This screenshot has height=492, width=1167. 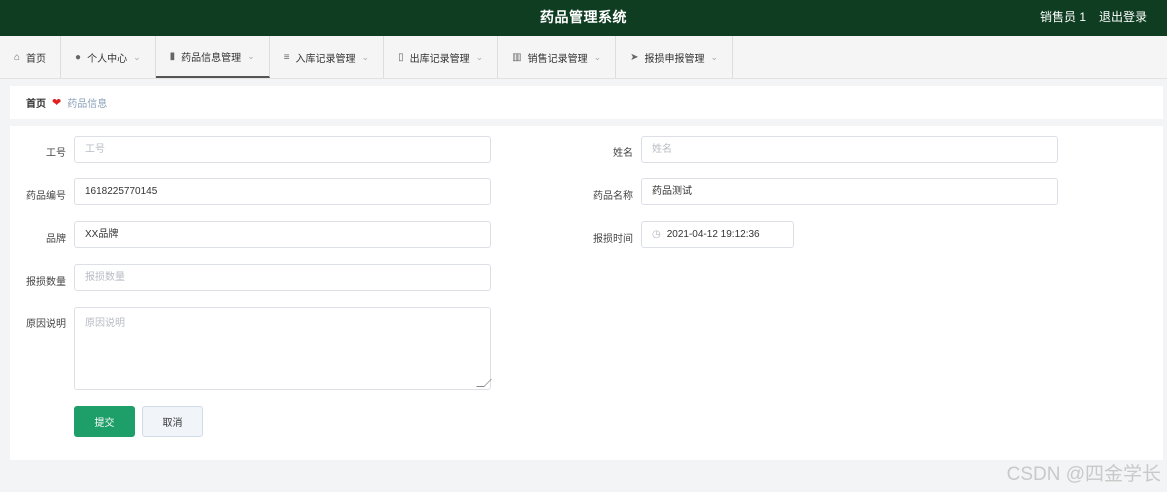 I want to click on cancel-button: 取消, so click(x=172, y=421).